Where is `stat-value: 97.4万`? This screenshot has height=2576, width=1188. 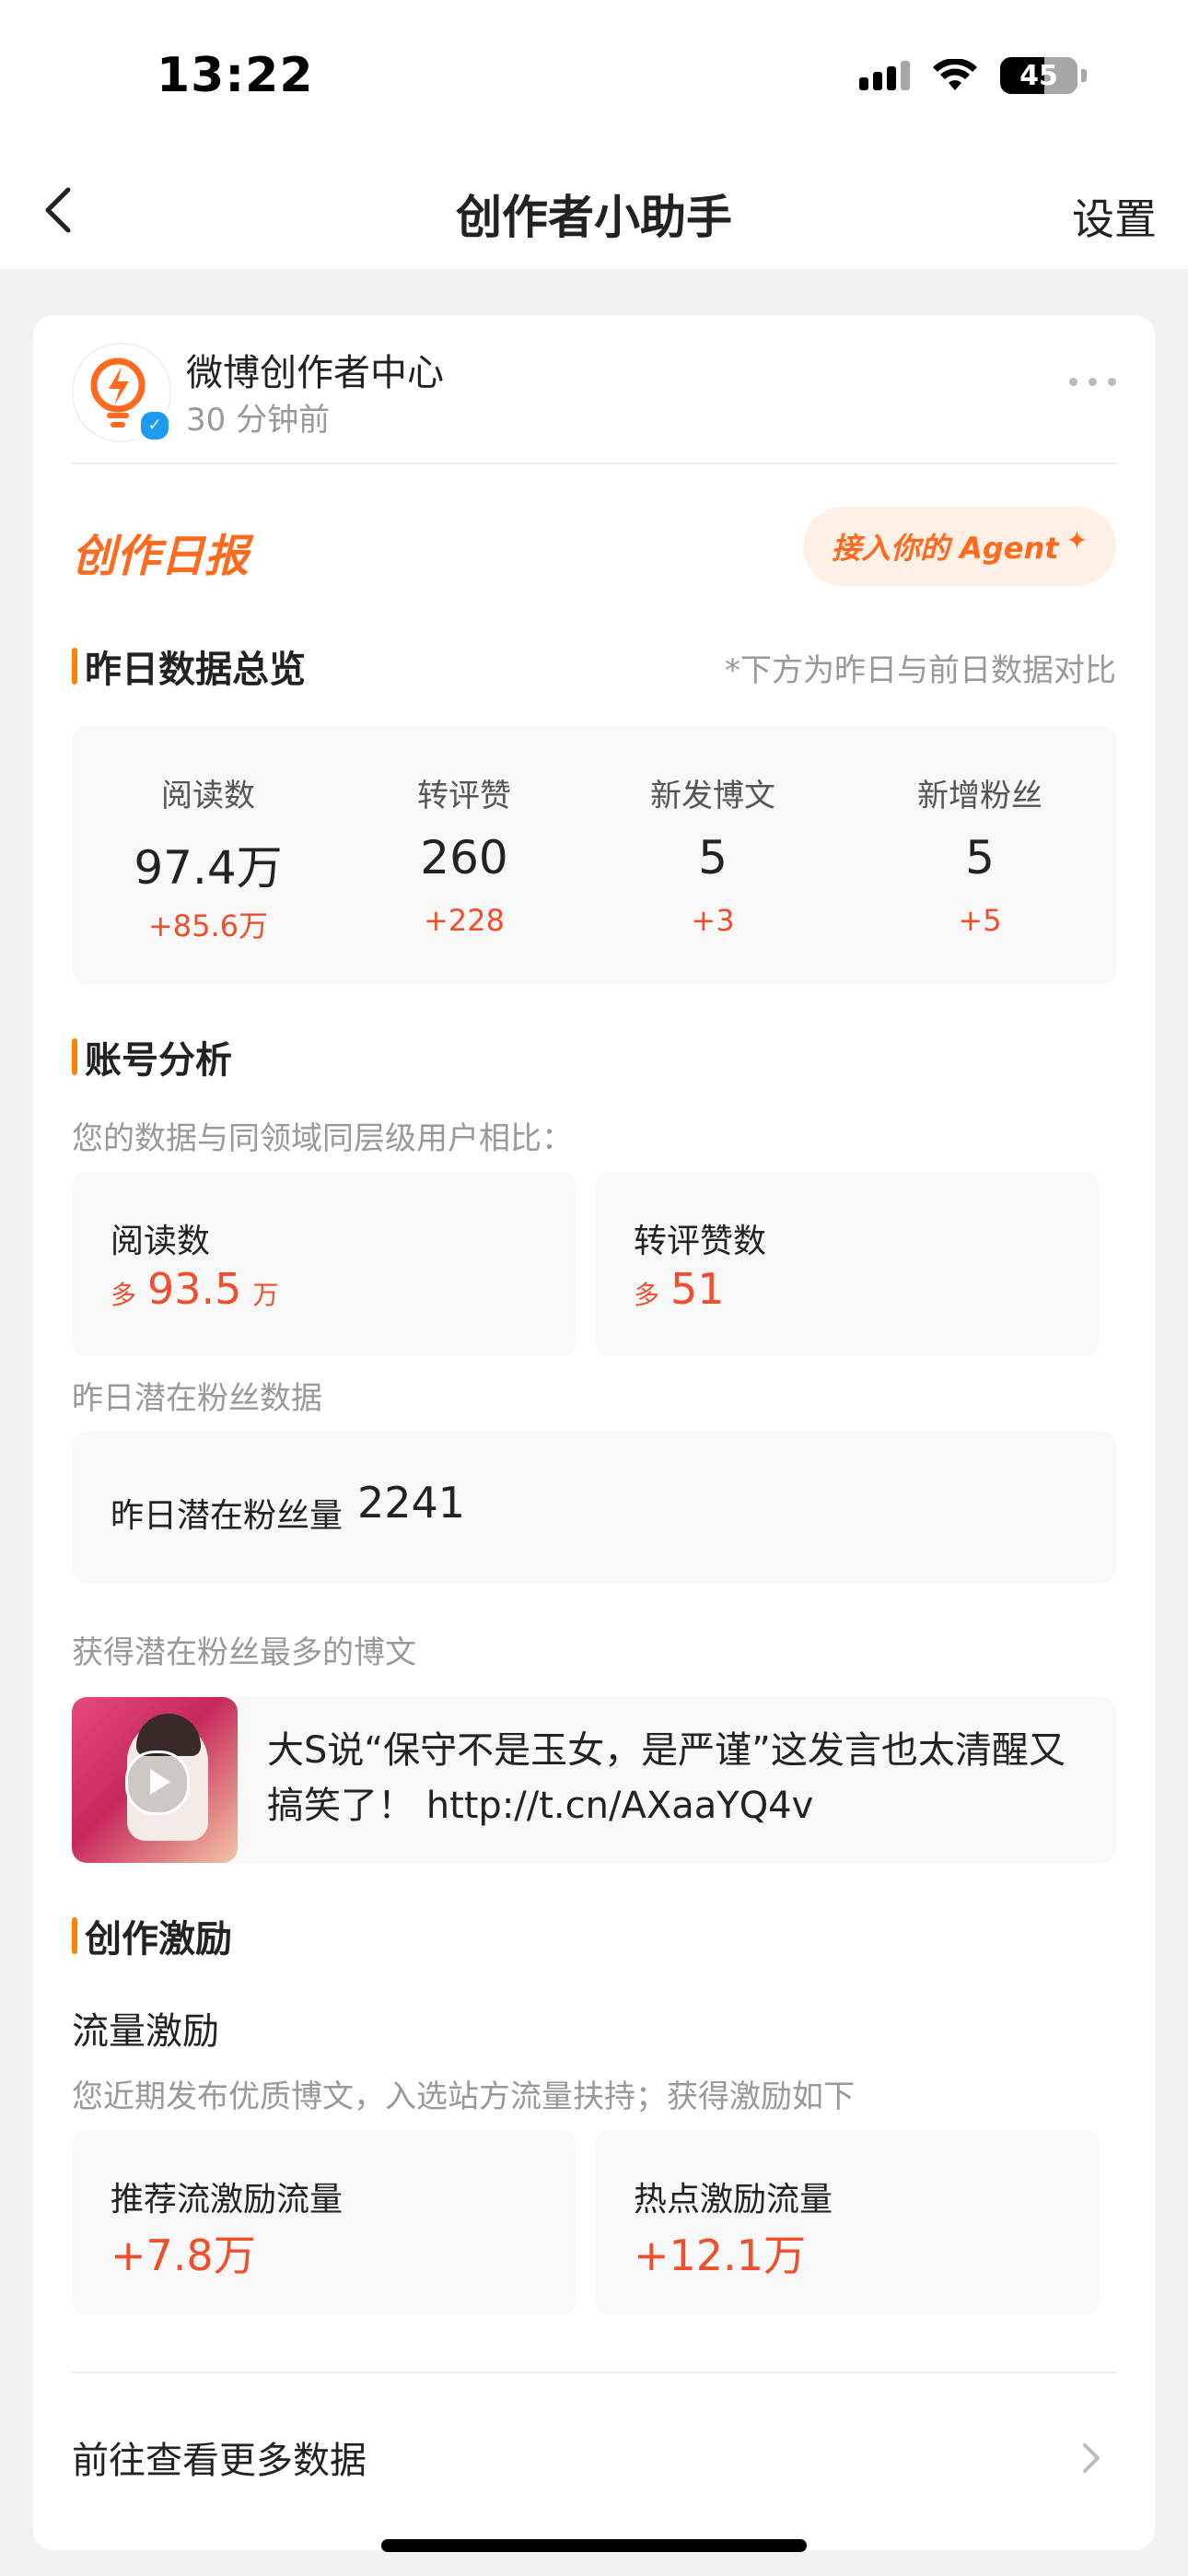
stat-value: 97.4万 is located at coordinates (208, 868).